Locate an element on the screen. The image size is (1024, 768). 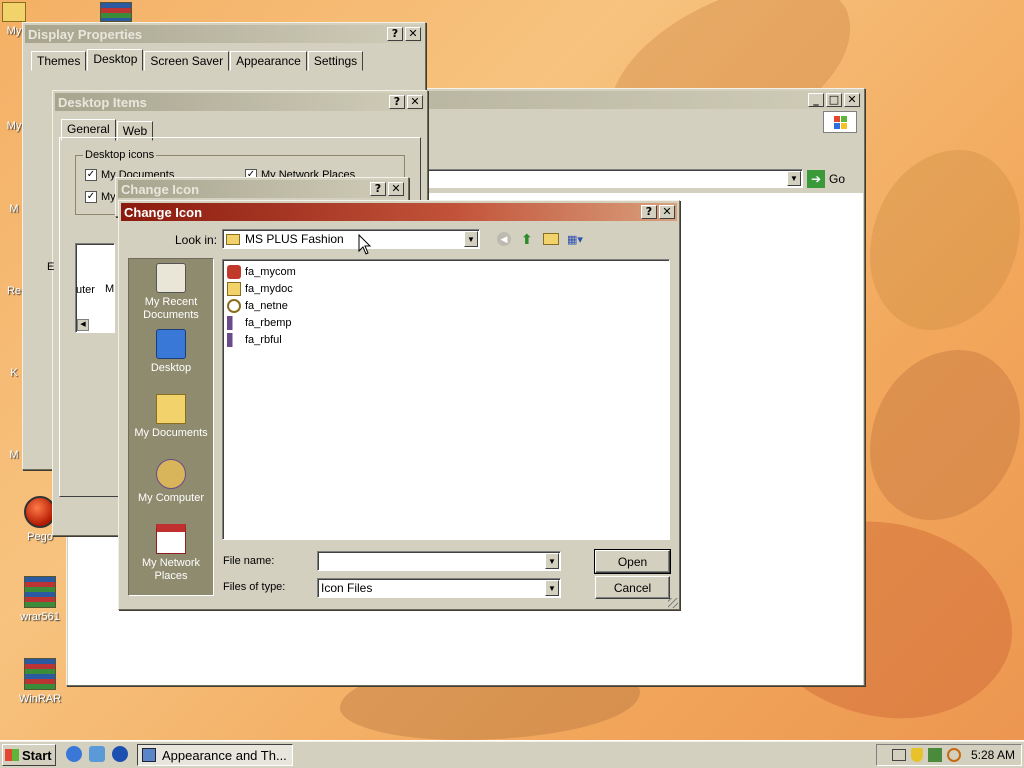
desktop-icon-label: Pego is located at coordinates (40, 537).